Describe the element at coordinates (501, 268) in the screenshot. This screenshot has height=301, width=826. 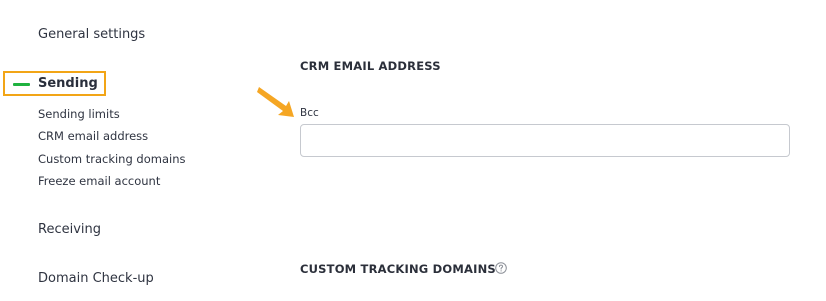
I see `question-circle-icon` at that location.